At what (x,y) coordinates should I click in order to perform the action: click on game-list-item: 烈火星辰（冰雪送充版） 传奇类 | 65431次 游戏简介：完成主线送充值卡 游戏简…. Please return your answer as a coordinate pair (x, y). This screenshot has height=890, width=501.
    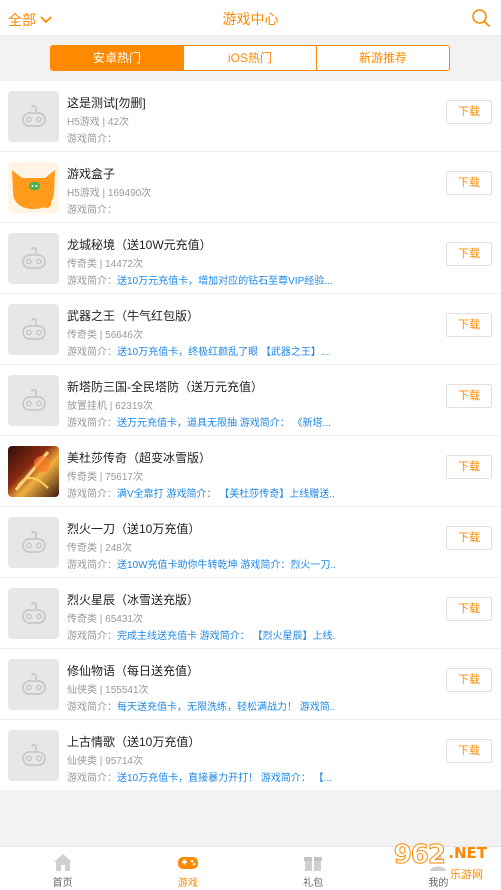
    Looking at the image, I should click on (250, 613).